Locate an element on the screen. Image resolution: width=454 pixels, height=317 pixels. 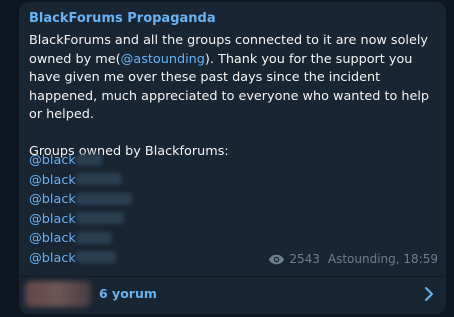
message-meta: 2543 Astounding, 18:59 is located at coordinates (353, 259).